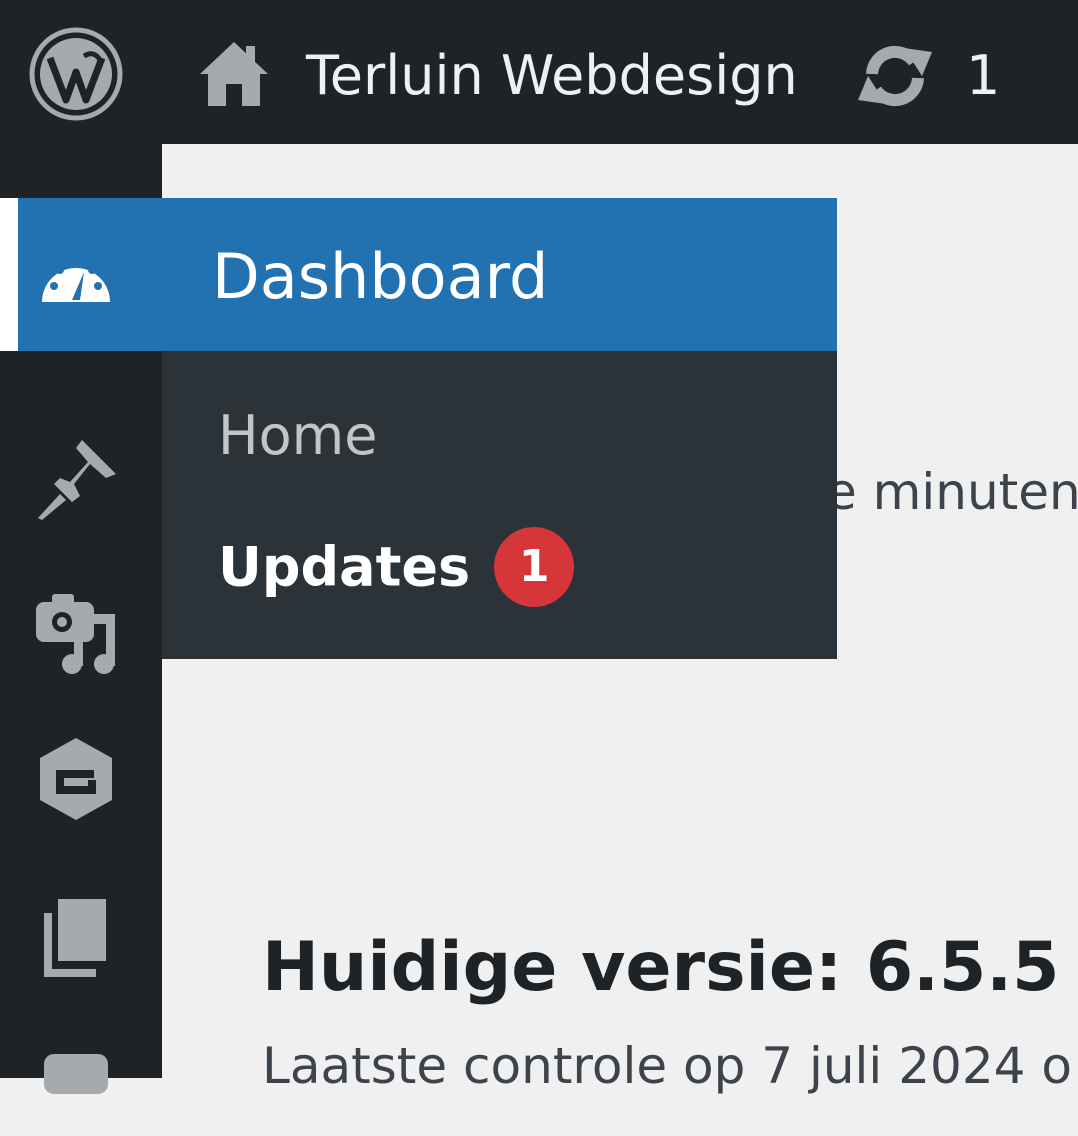  What do you see at coordinates (76, 280) in the screenshot?
I see `dashboard-gauge-icon` at bounding box center [76, 280].